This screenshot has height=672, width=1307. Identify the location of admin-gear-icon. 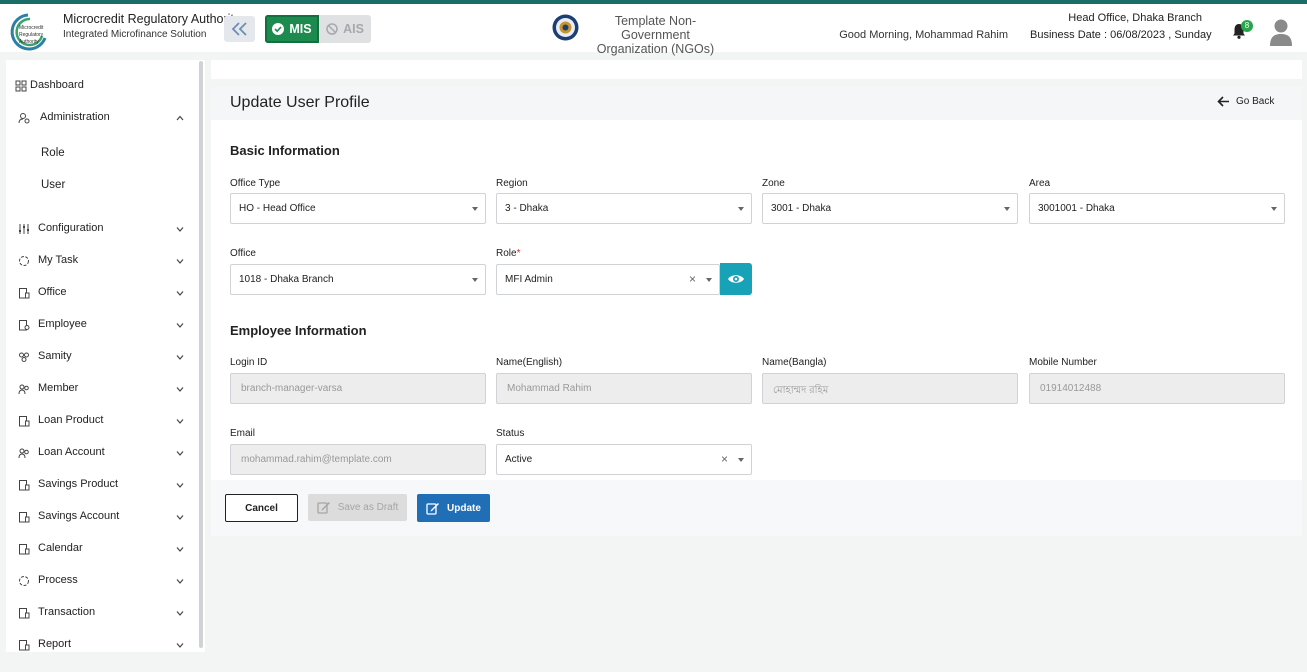
(24, 118).